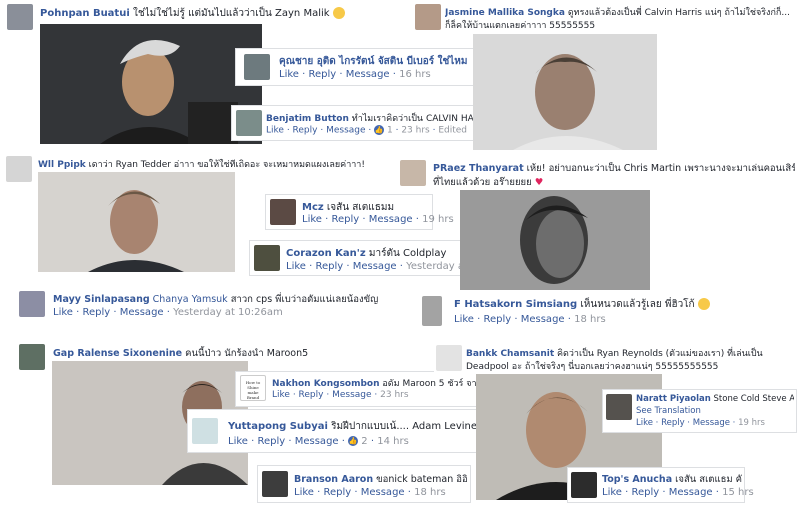 The height and width of the screenshot is (511, 798). I want to click on comment-author: Benjatim Button, so click(307, 119).